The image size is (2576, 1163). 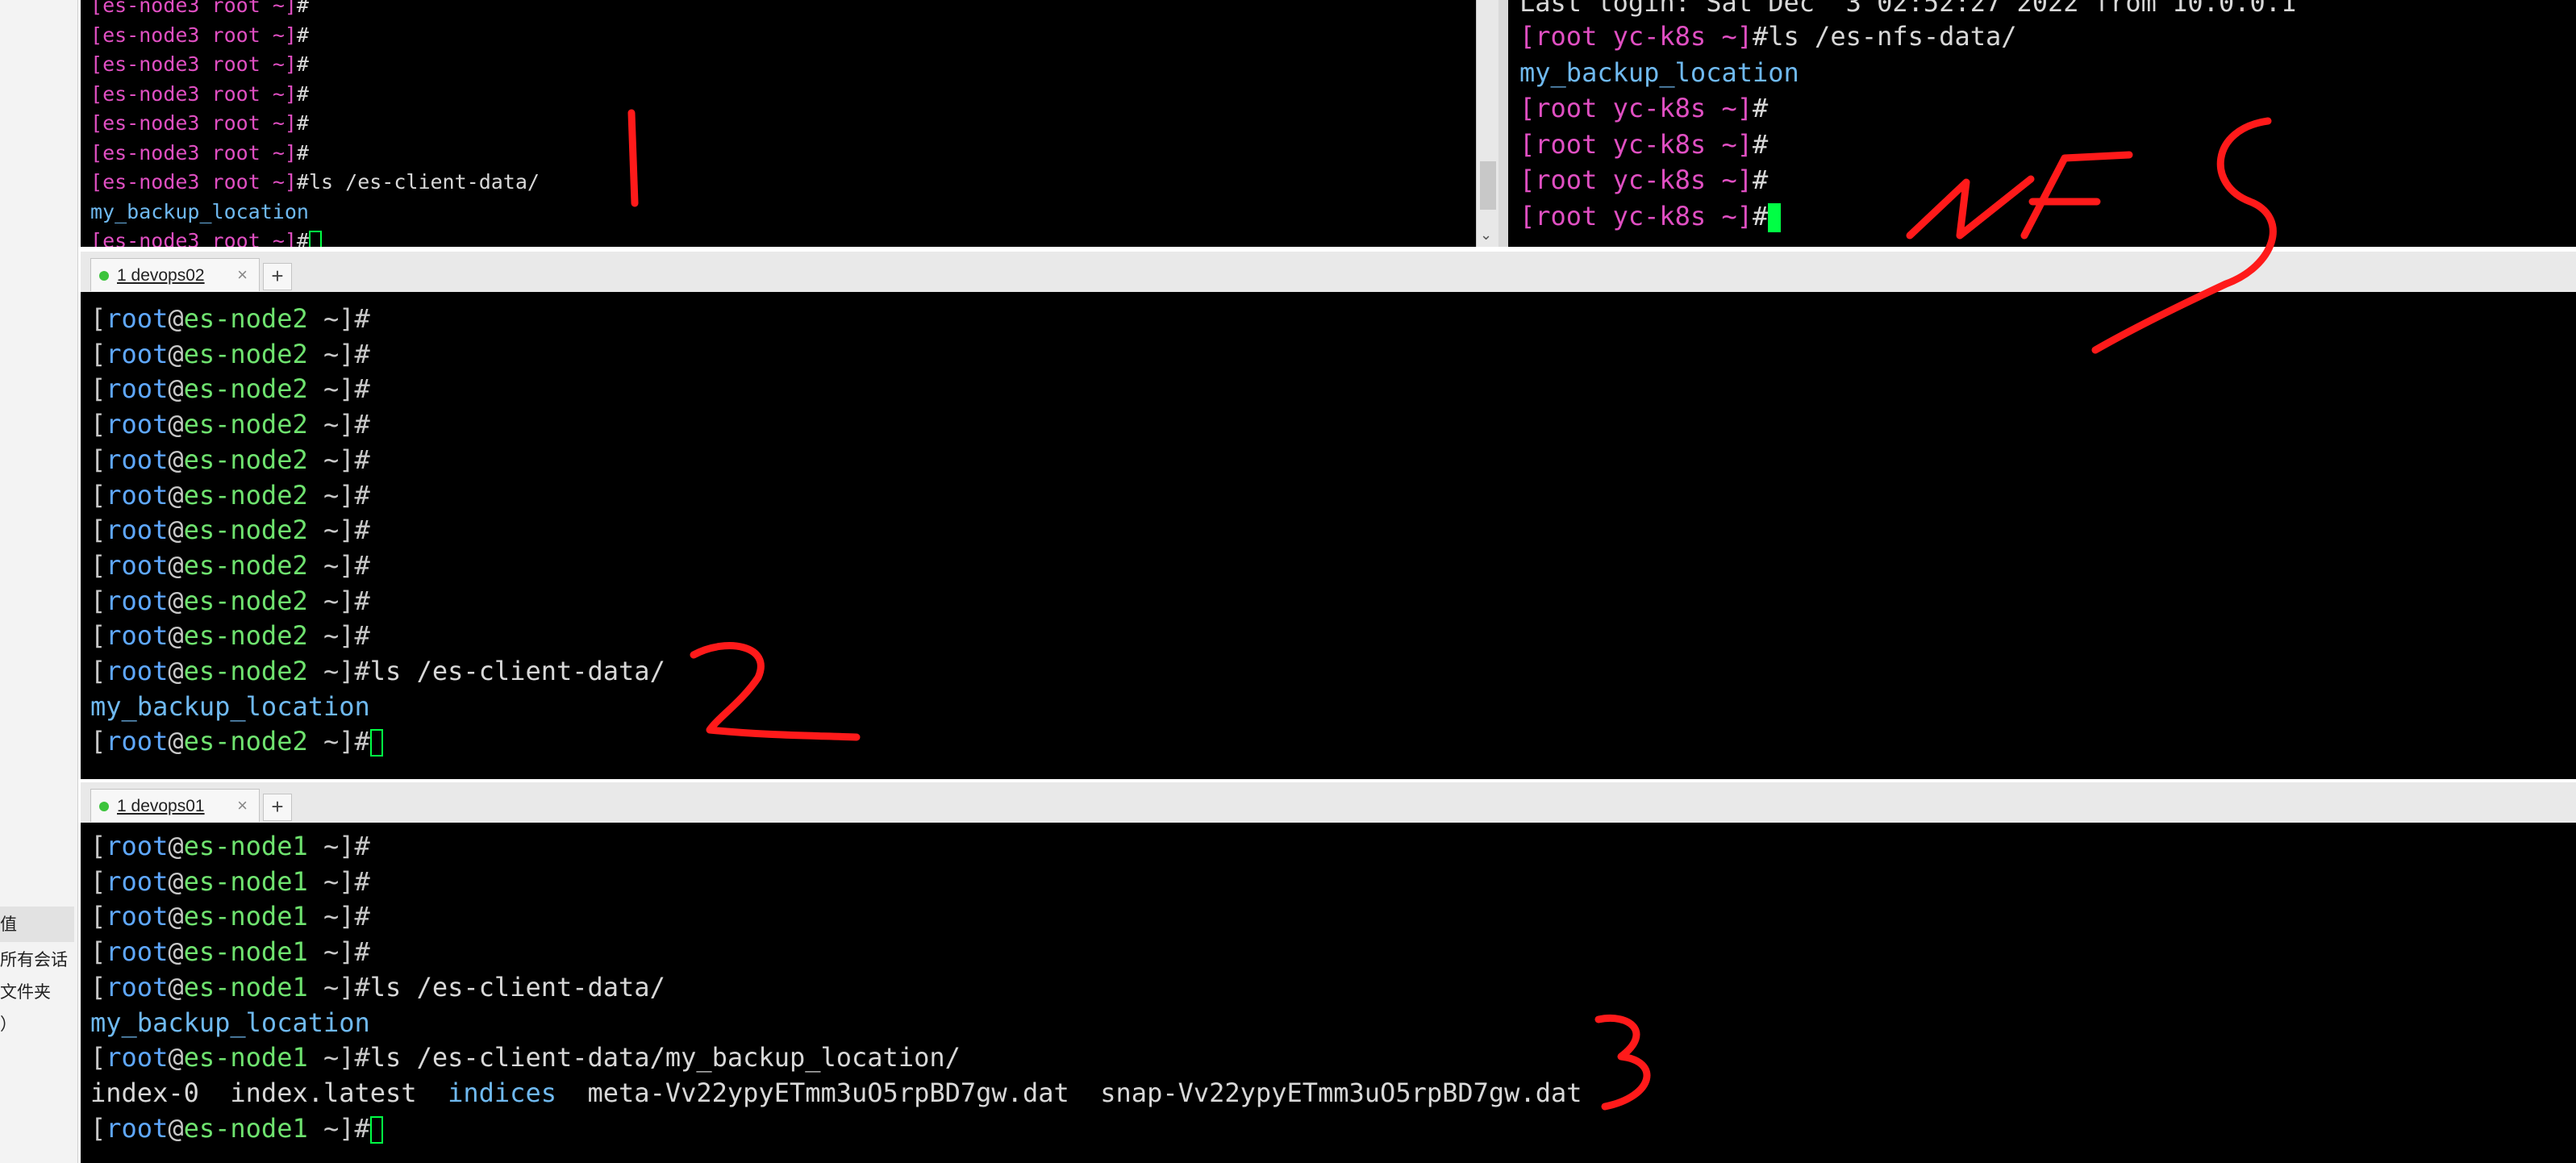 What do you see at coordinates (2076, 195) in the screenshot?
I see `annotation-nfs-f` at bounding box center [2076, 195].